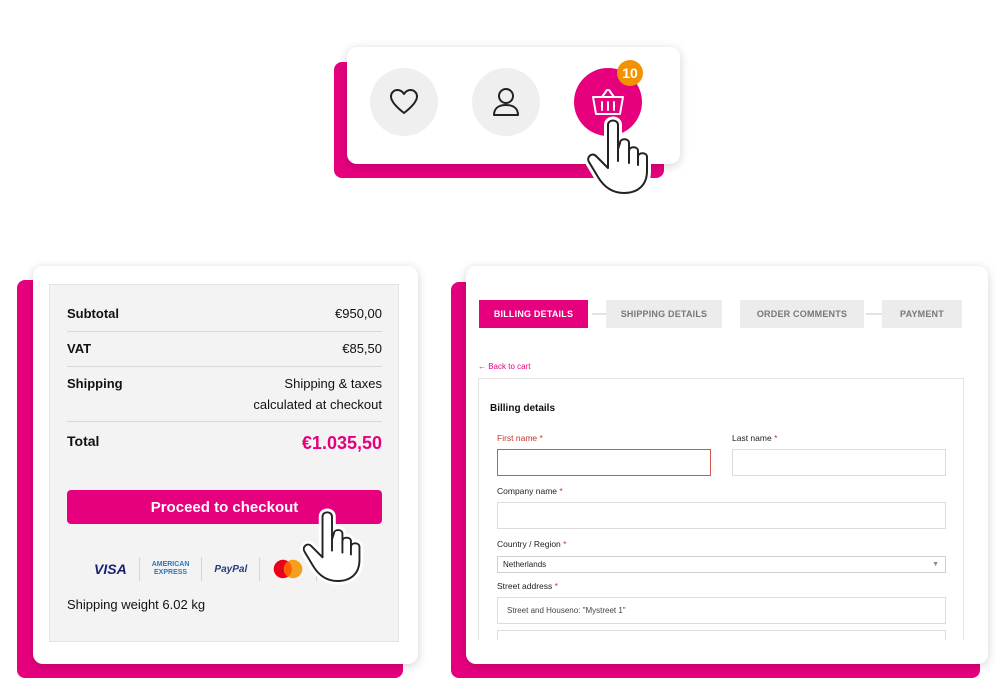 The image size is (1000, 700). I want to click on wishlist-button, so click(404, 102).